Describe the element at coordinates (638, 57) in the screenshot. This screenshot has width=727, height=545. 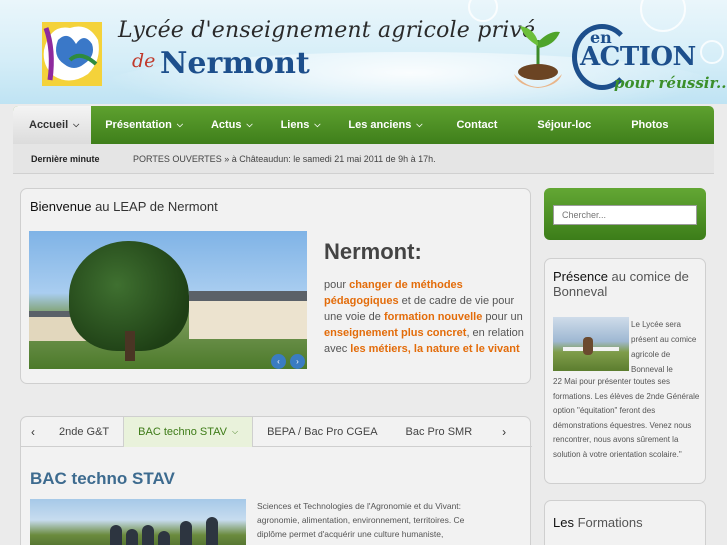
I see `slogan-action: ACTION` at that location.